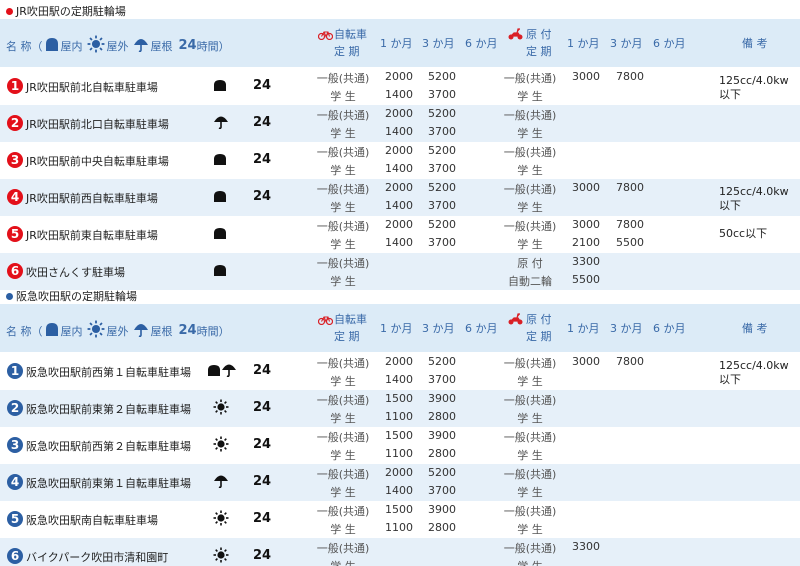 The width and height of the screenshot is (800, 566). Describe the element at coordinates (71, 11) in the screenshot. I see `section-title-text: JR吹田駅の定期駐輪場` at that location.